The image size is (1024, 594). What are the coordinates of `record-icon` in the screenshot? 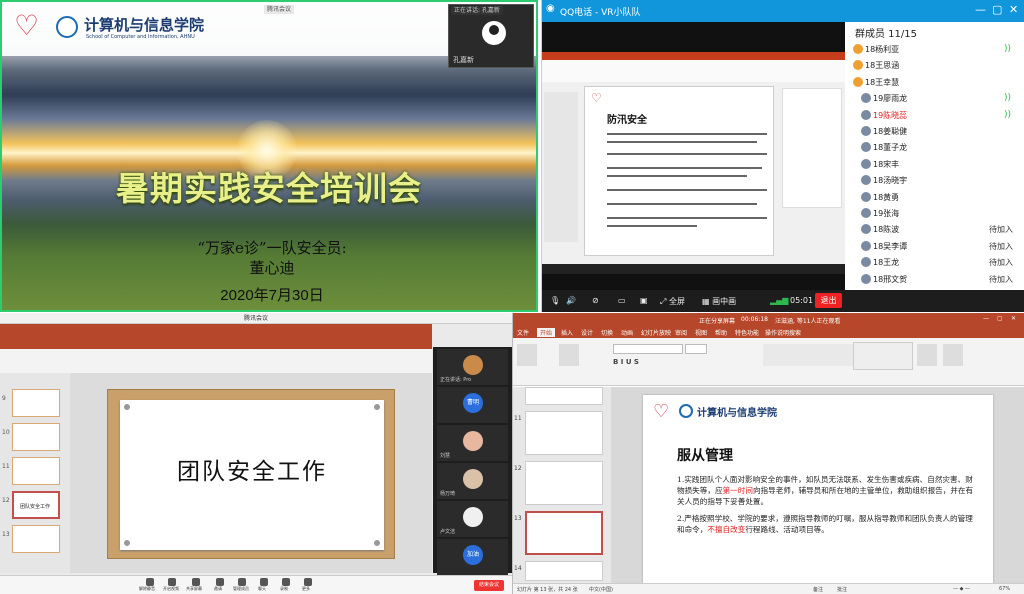 It's located at (286, 582).